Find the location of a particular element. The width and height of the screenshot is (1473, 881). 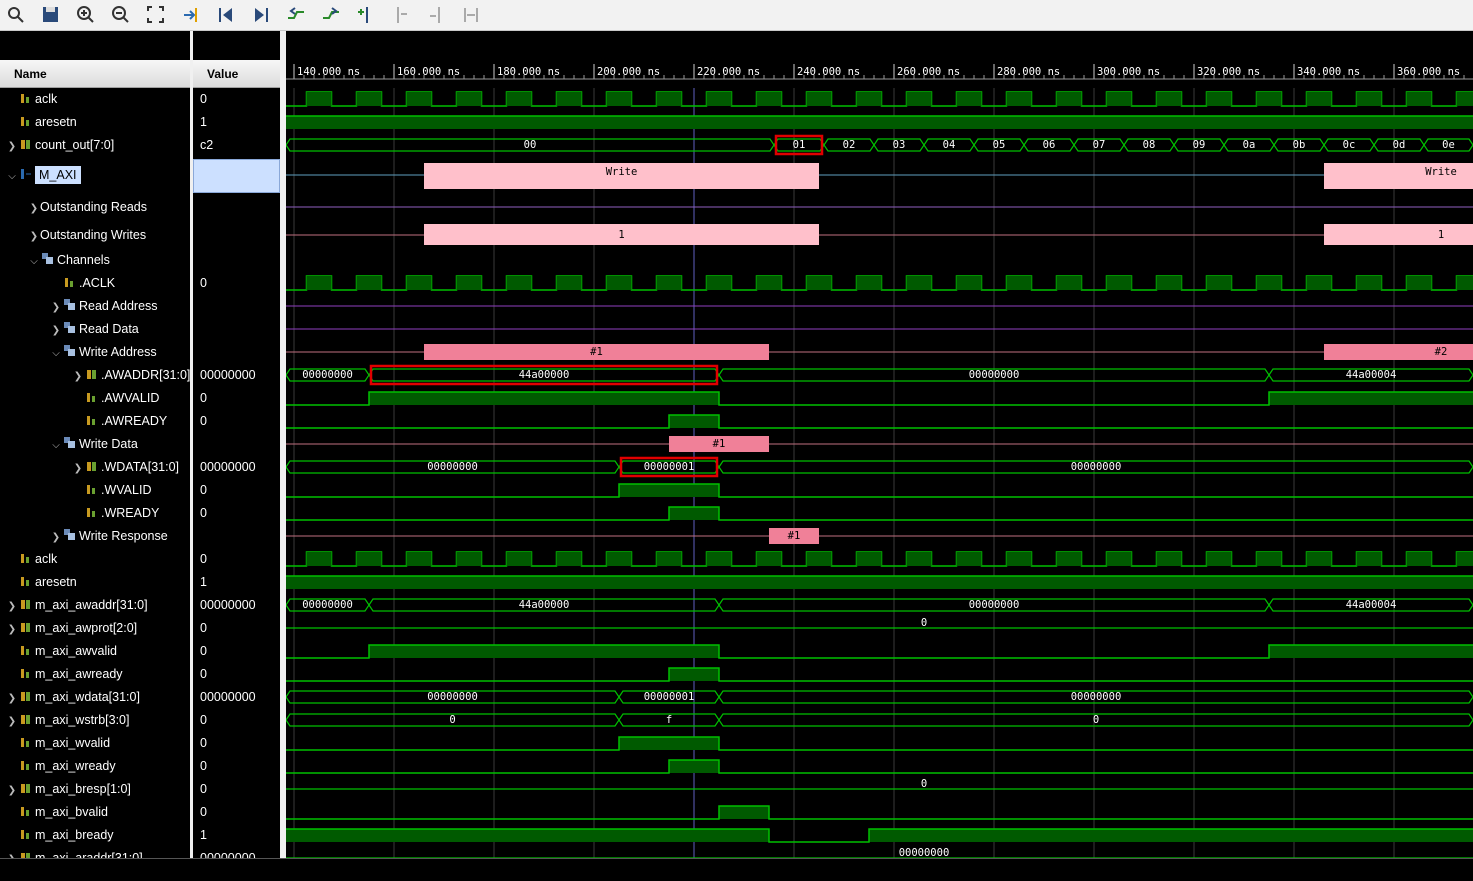

save-button is located at coordinates (51, 15).